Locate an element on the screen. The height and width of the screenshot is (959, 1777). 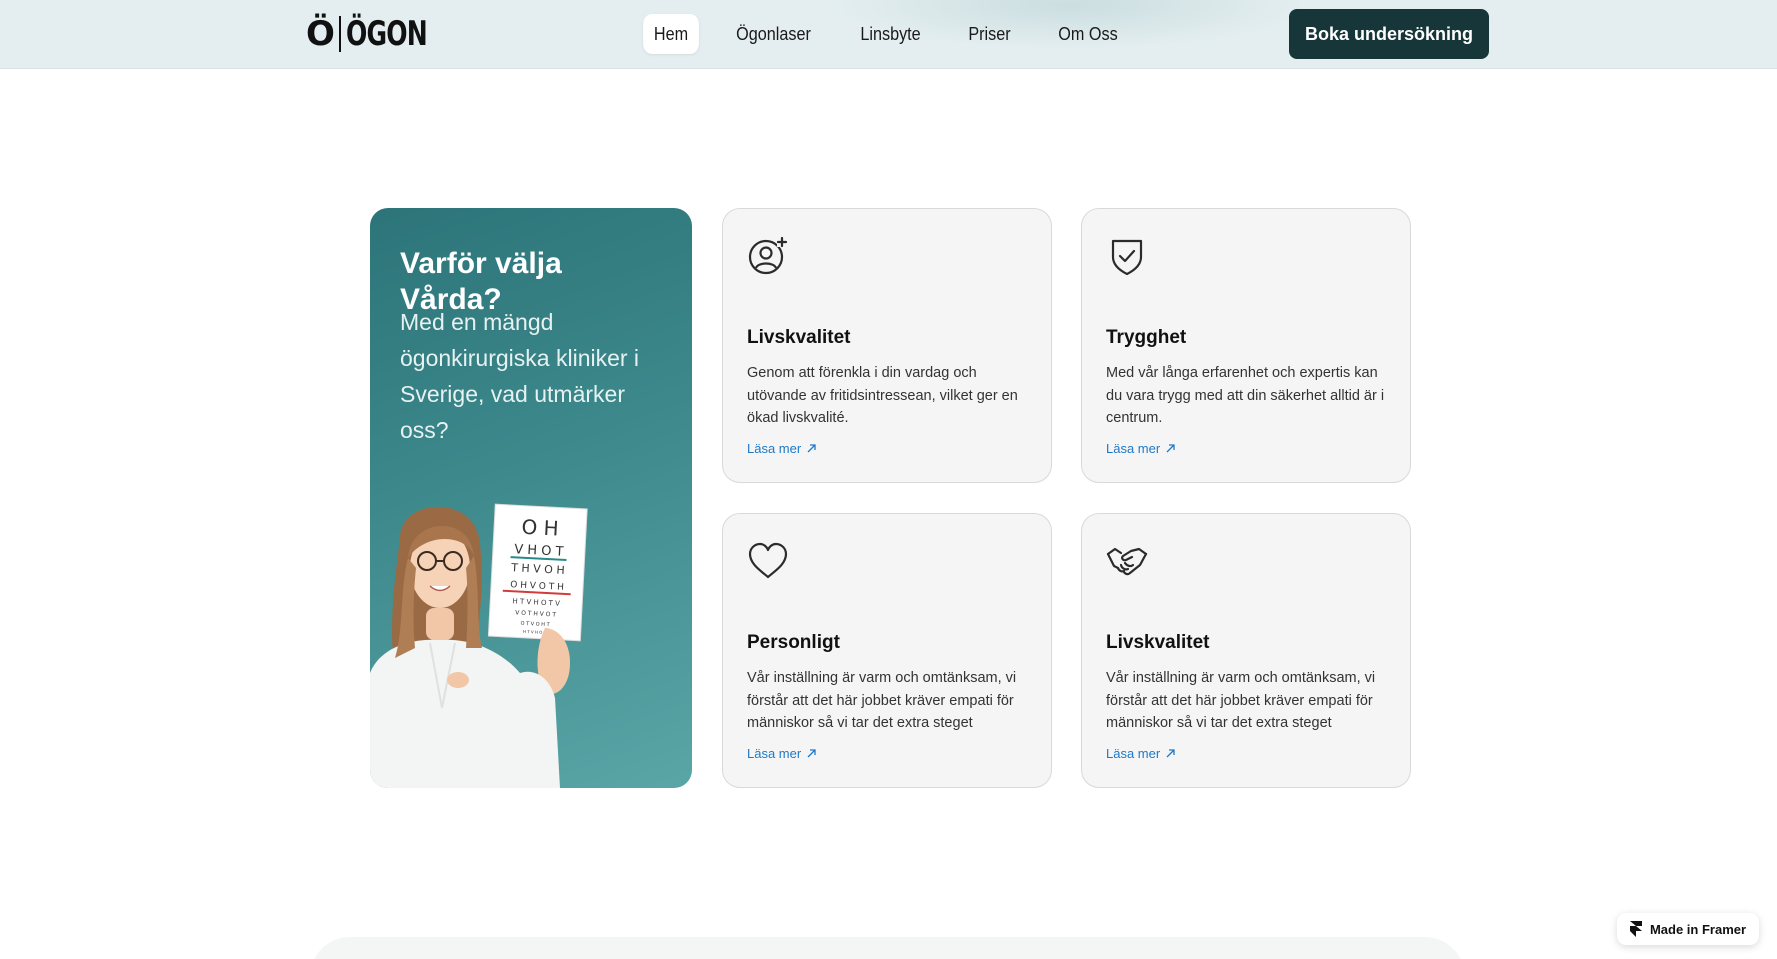
nav-item-ogonlaser: Ögonlaser is located at coordinates (773, 34).